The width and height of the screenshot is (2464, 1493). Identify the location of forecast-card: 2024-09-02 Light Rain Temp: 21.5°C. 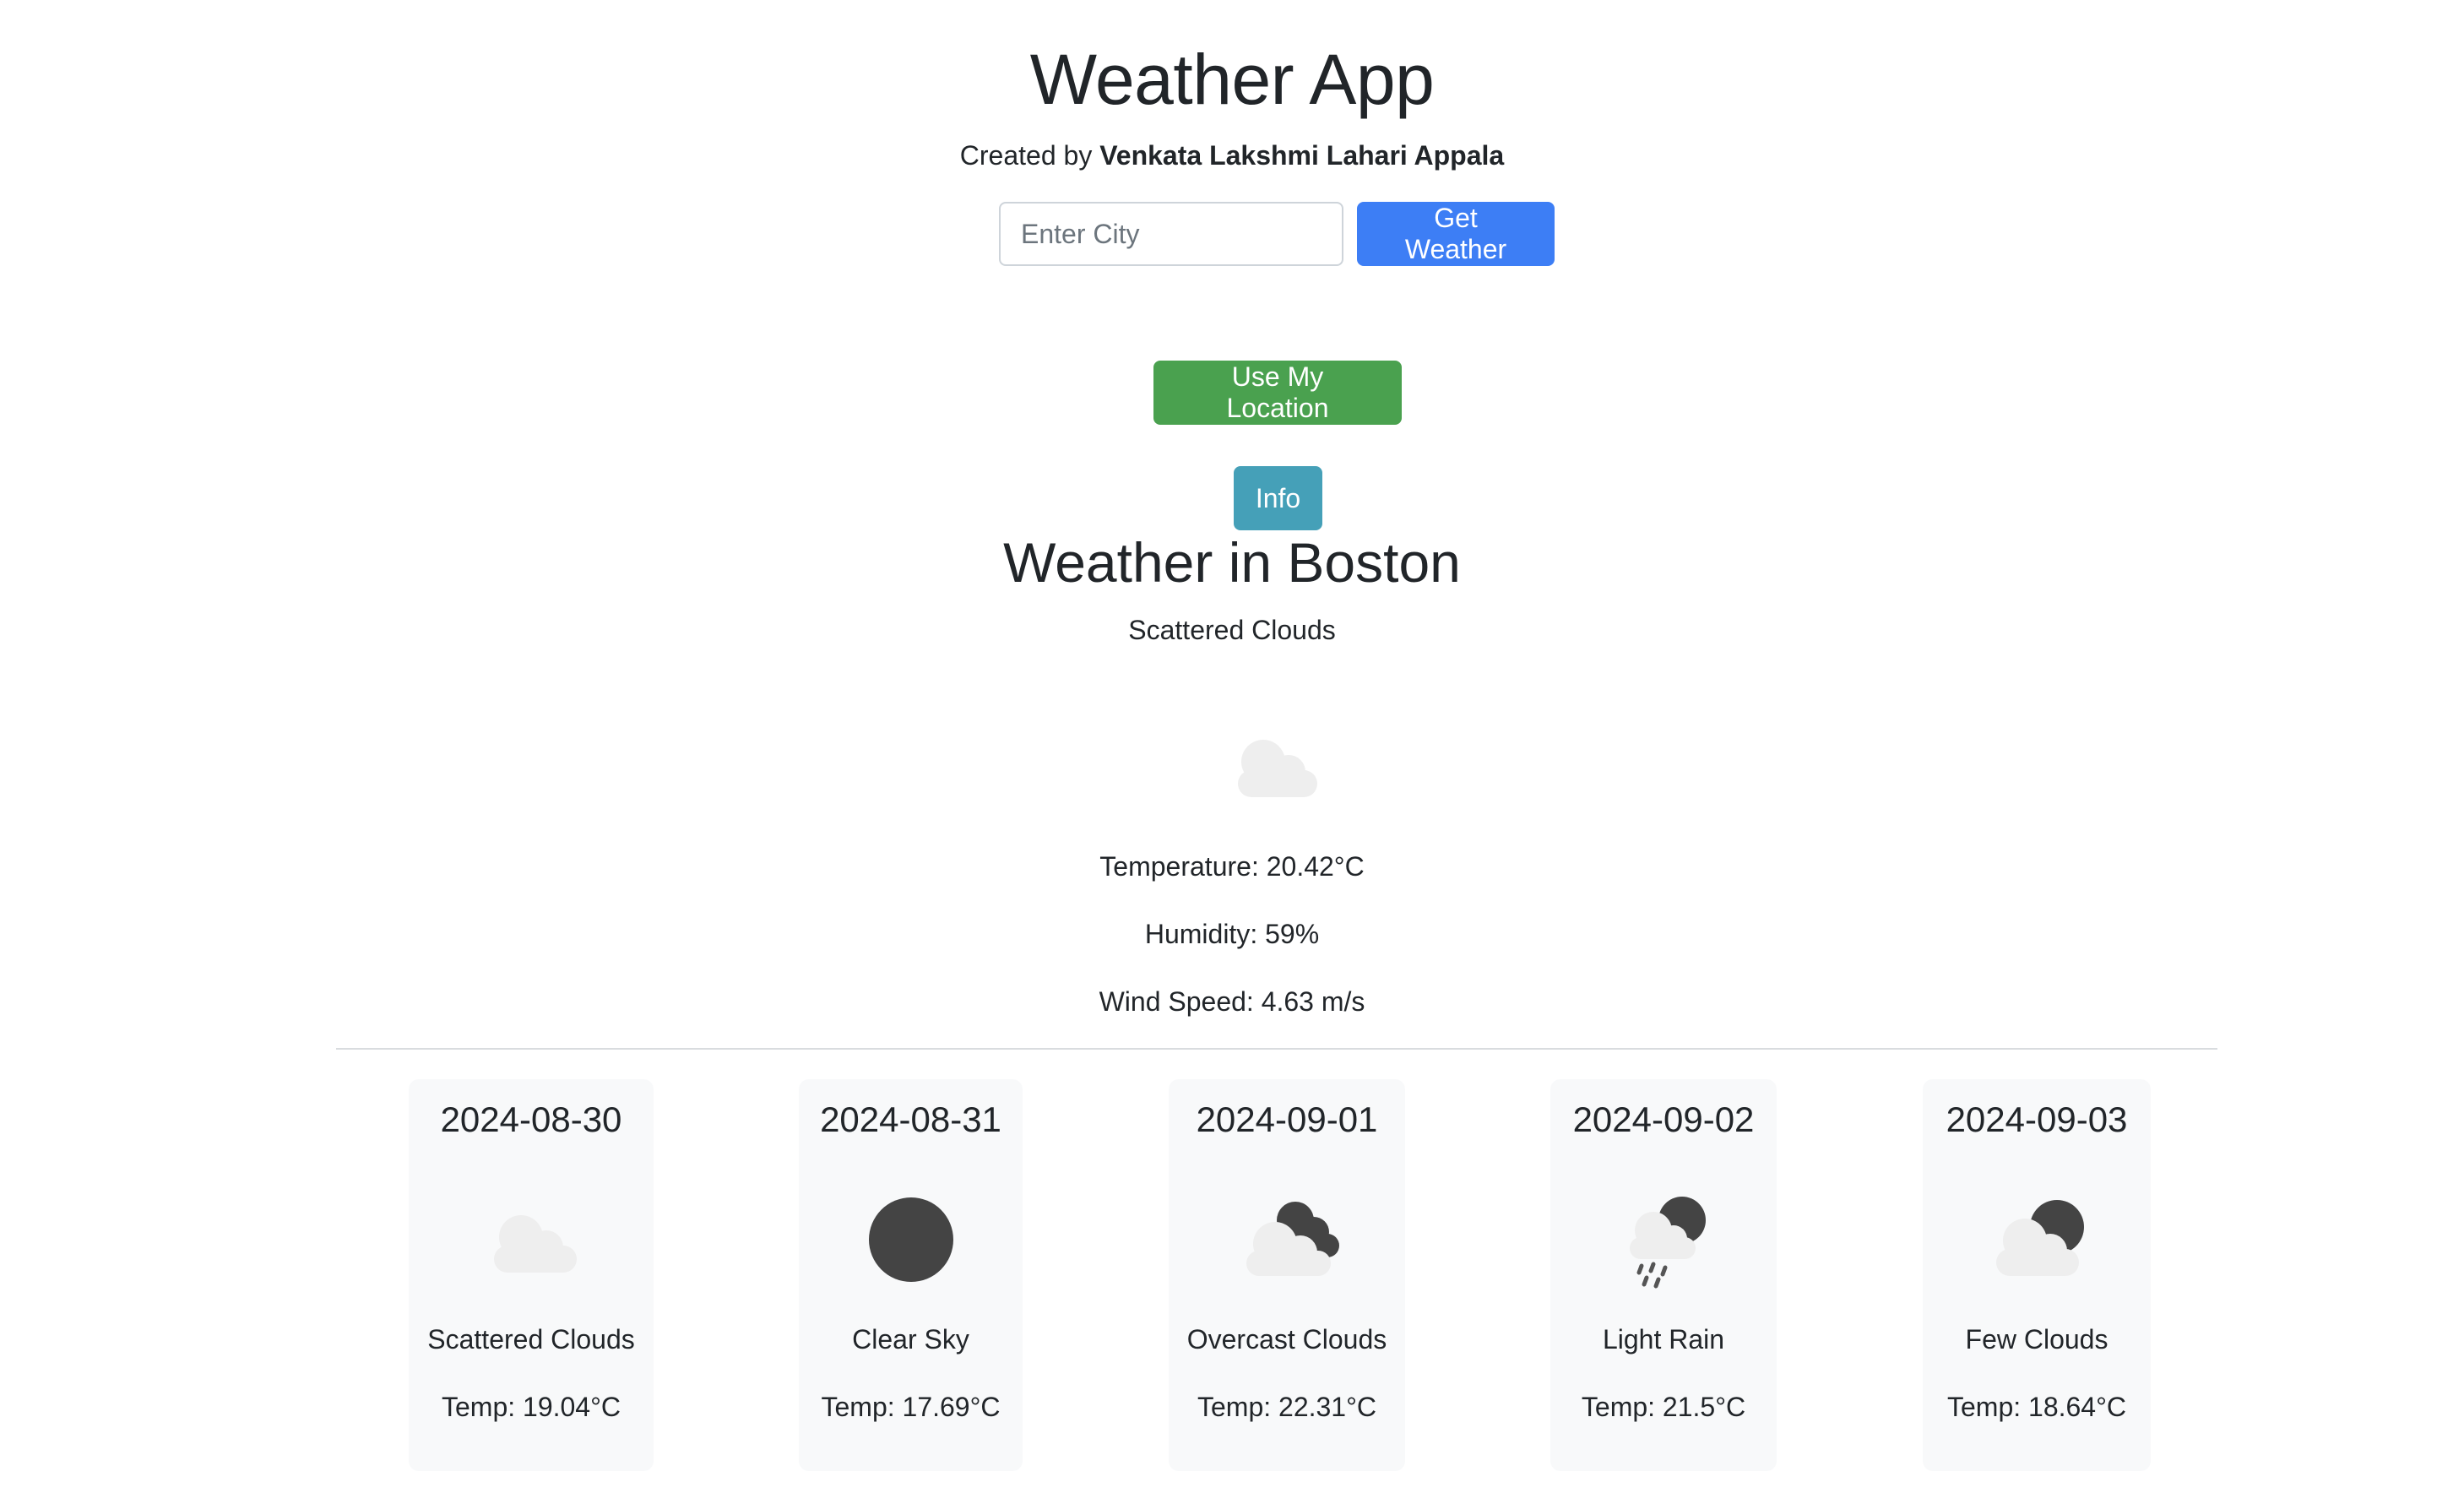
(1663, 1275).